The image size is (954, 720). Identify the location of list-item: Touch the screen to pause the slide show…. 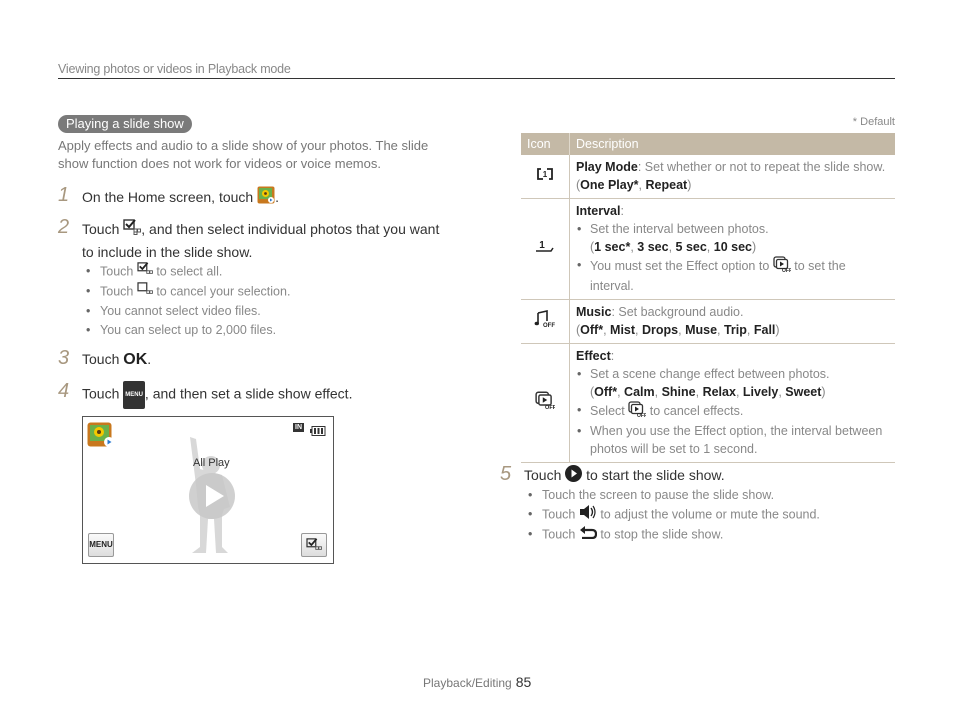
(673, 495).